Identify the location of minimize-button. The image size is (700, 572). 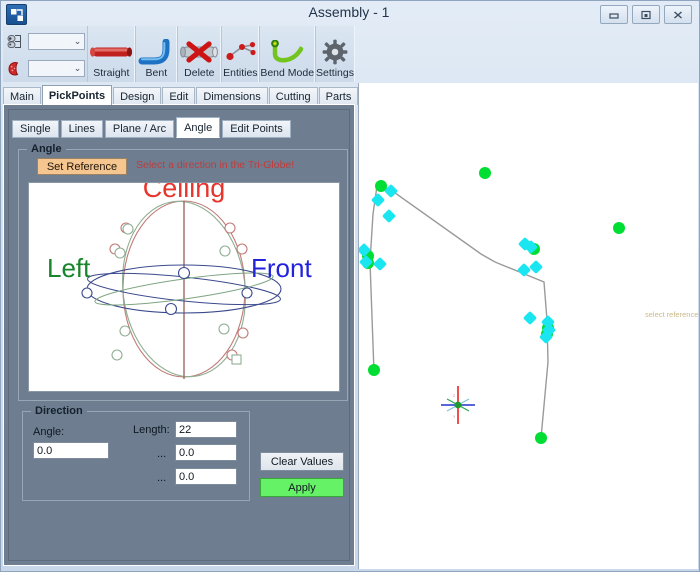
(614, 14).